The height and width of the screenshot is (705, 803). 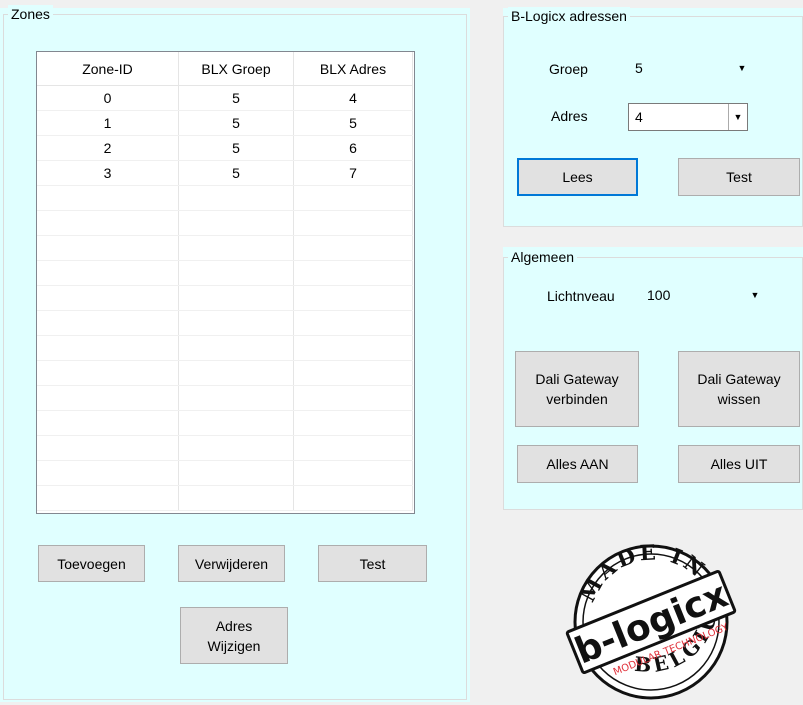 I want to click on gateway-connect-button: Dali Gateway verbinden, so click(x=577, y=389).